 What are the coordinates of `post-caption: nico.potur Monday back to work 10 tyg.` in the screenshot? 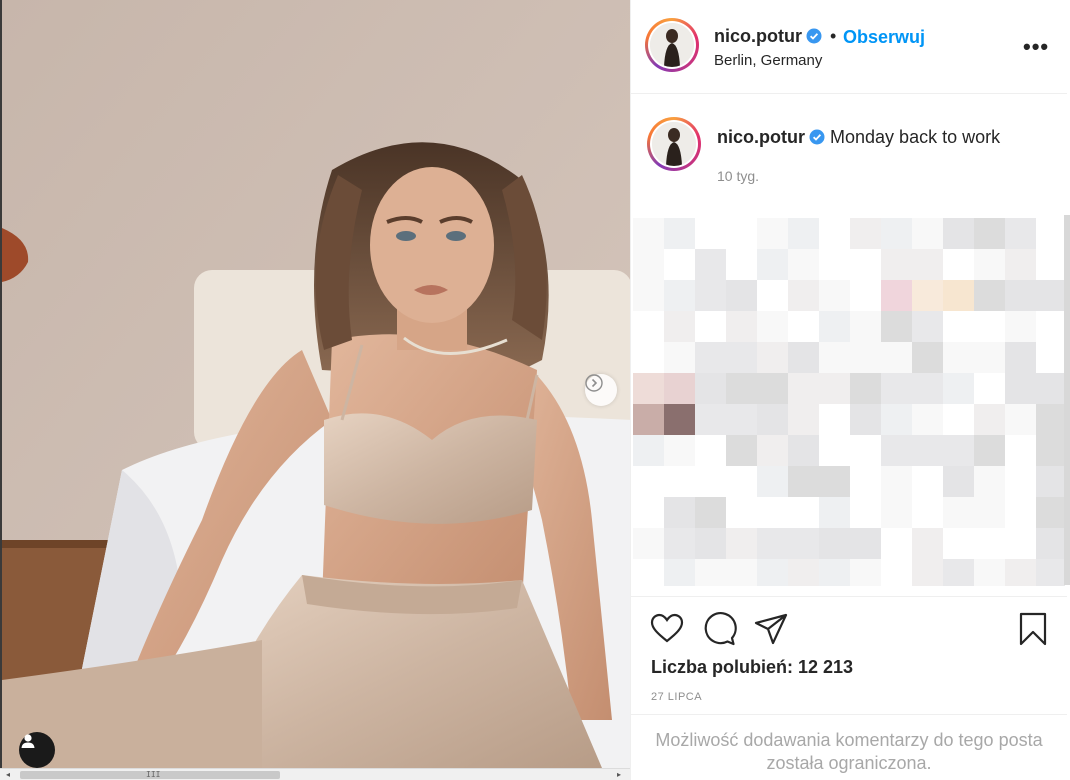 It's located at (849, 155).